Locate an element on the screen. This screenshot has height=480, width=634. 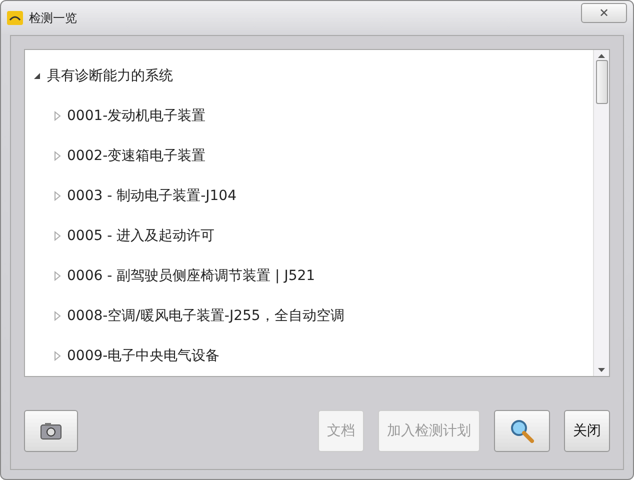
tree-item: 0003 - 制动电子装置-J104 is located at coordinates (151, 196).